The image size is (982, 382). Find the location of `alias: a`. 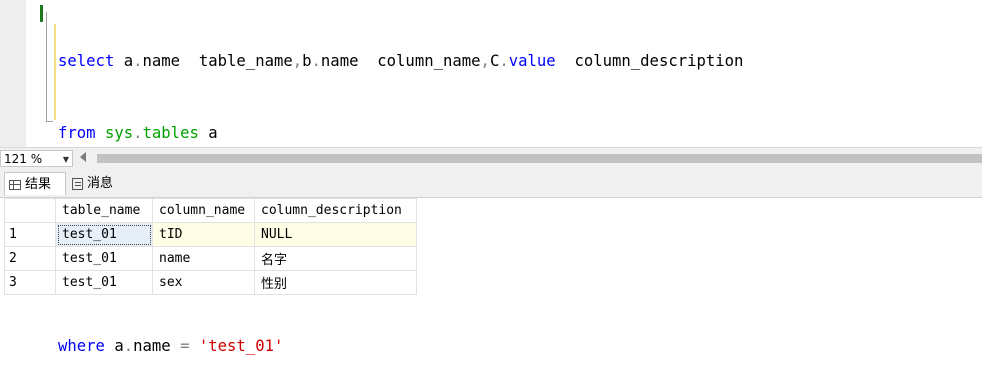

alias: a is located at coordinates (213, 132).